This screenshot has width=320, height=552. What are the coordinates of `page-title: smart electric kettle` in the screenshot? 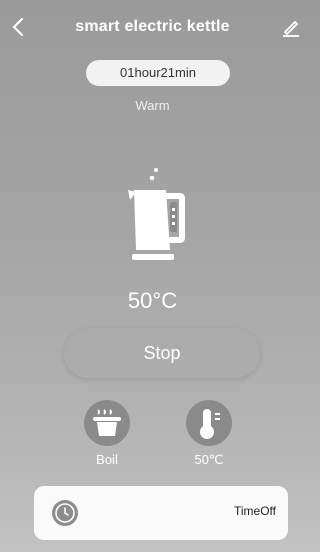 It's located at (152, 26).